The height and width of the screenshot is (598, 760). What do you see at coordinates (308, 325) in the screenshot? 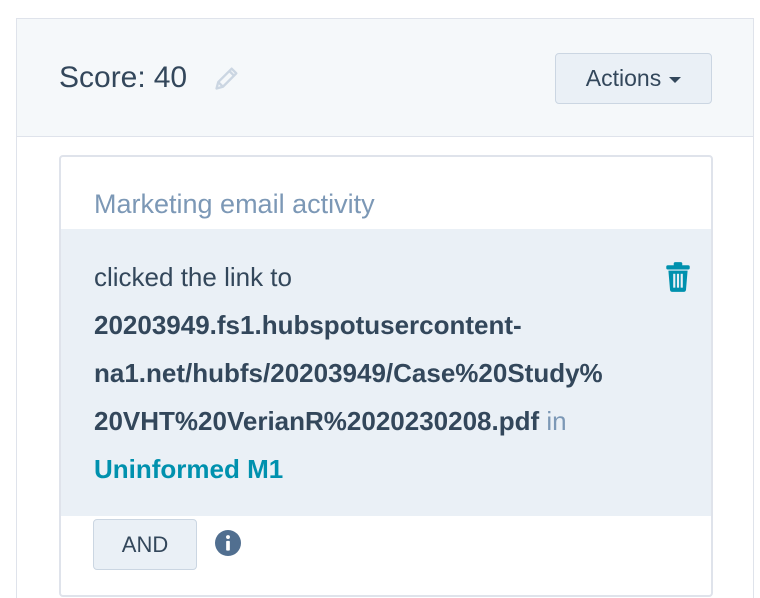
I see `filter-url-line-1: 20203949.fs1.hubspotusercontent-` at bounding box center [308, 325].